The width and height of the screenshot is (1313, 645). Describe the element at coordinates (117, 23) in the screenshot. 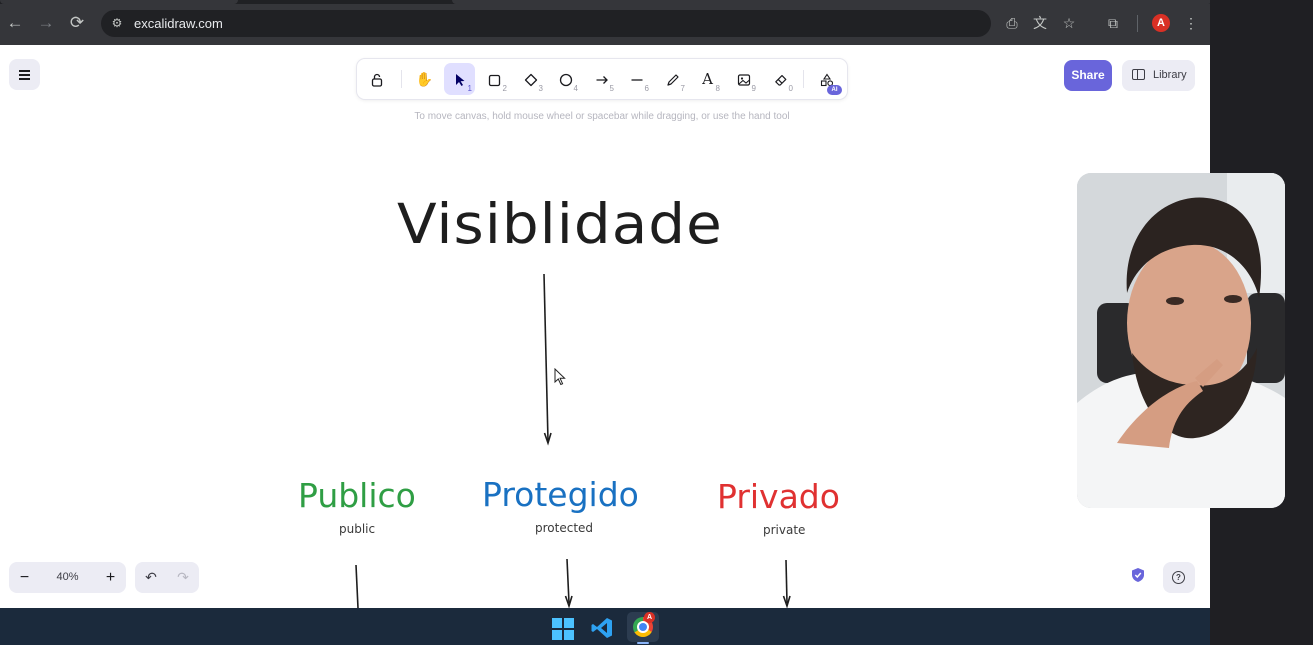

I see `site-settings-icon: ⚙` at that location.